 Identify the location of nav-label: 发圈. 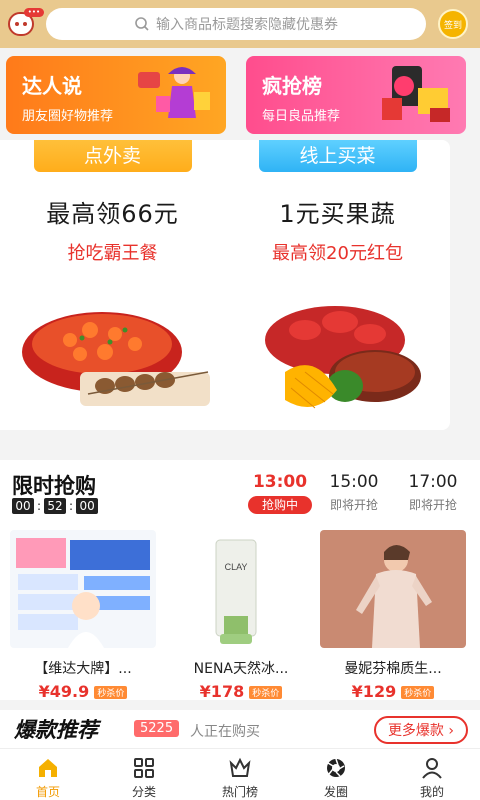
(335, 792).